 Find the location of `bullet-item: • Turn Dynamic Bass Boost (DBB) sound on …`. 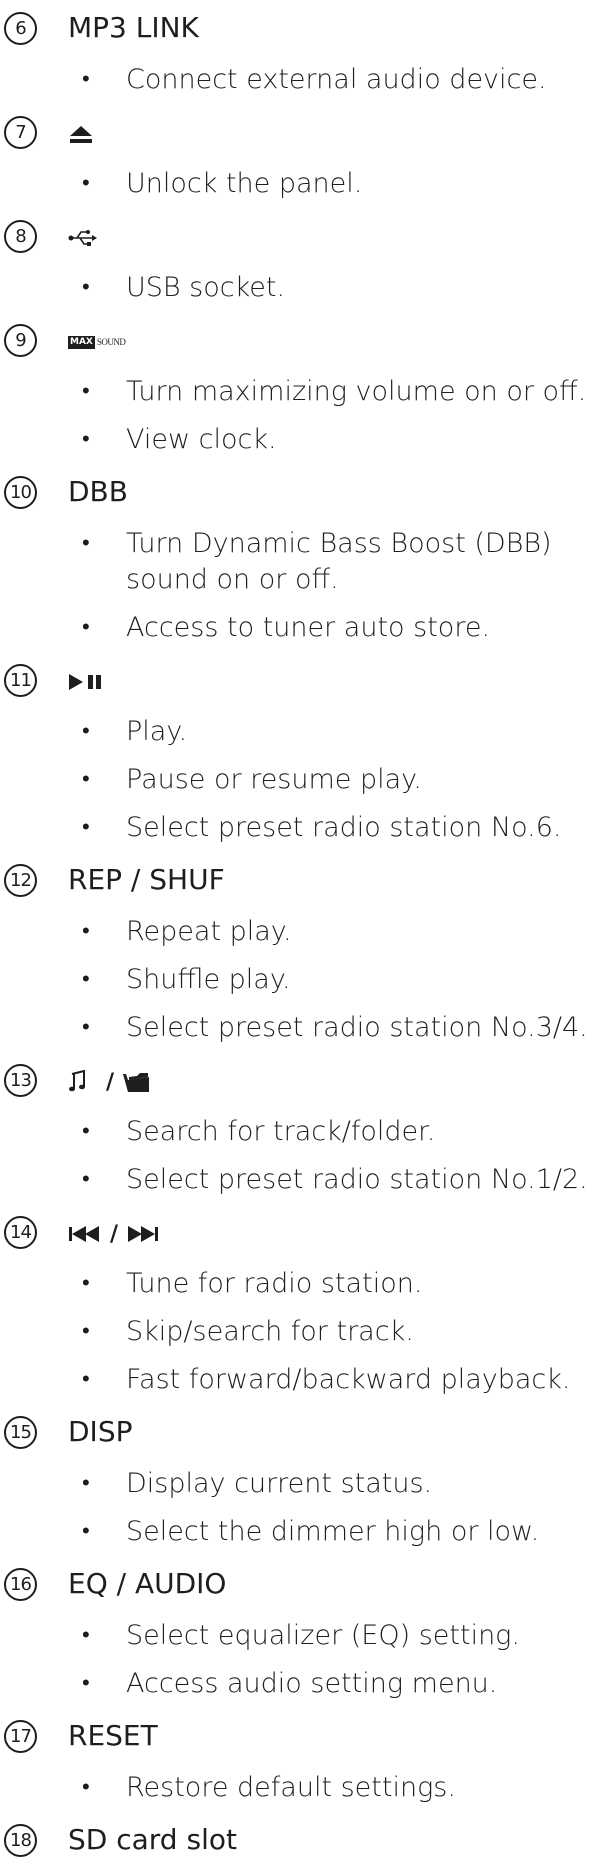

bullet-item: • Turn Dynamic Bass Boost (DBB) sound on … is located at coordinates (317, 561).